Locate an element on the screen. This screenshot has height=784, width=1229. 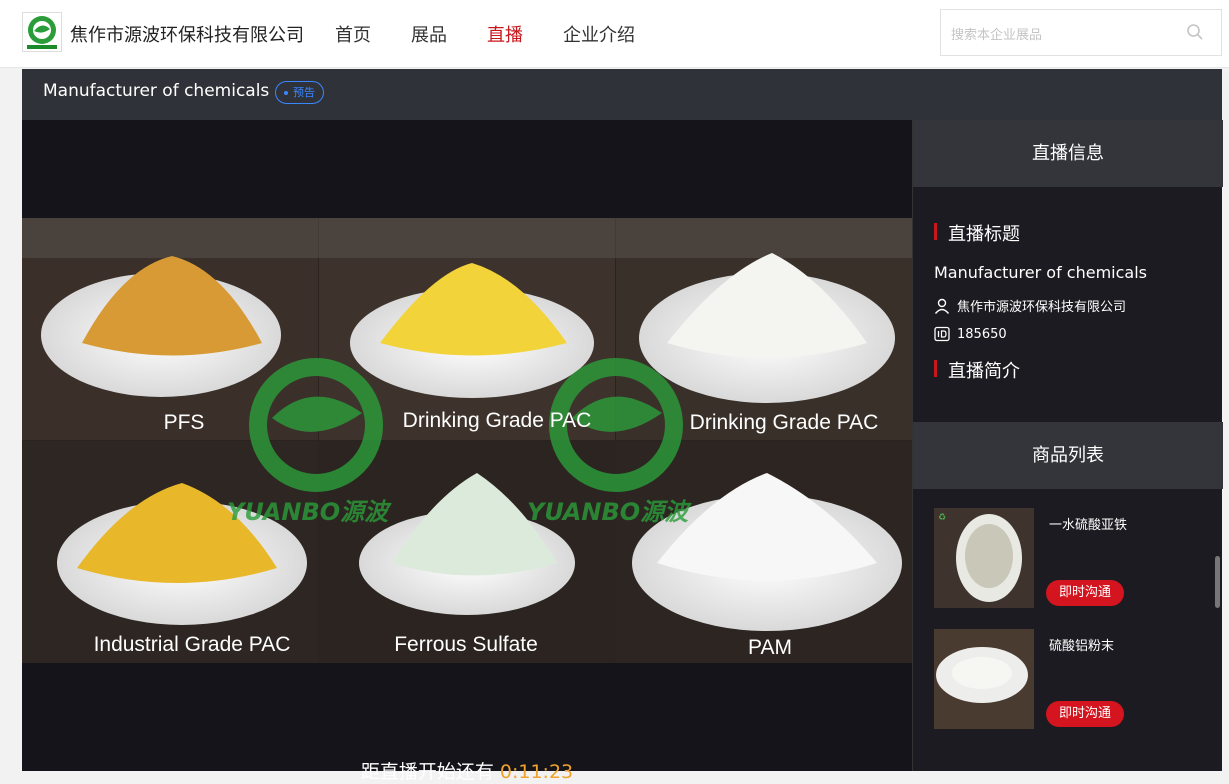
stream-title-bar: Manufacturer of chemicals 预告 is located at coordinates (622, 94).